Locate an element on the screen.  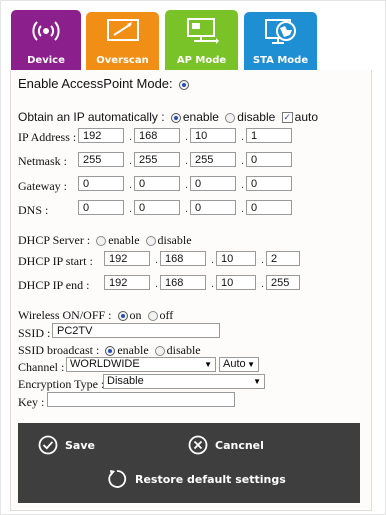
channel-region-value: WORLDWIDE is located at coordinates (105, 364).